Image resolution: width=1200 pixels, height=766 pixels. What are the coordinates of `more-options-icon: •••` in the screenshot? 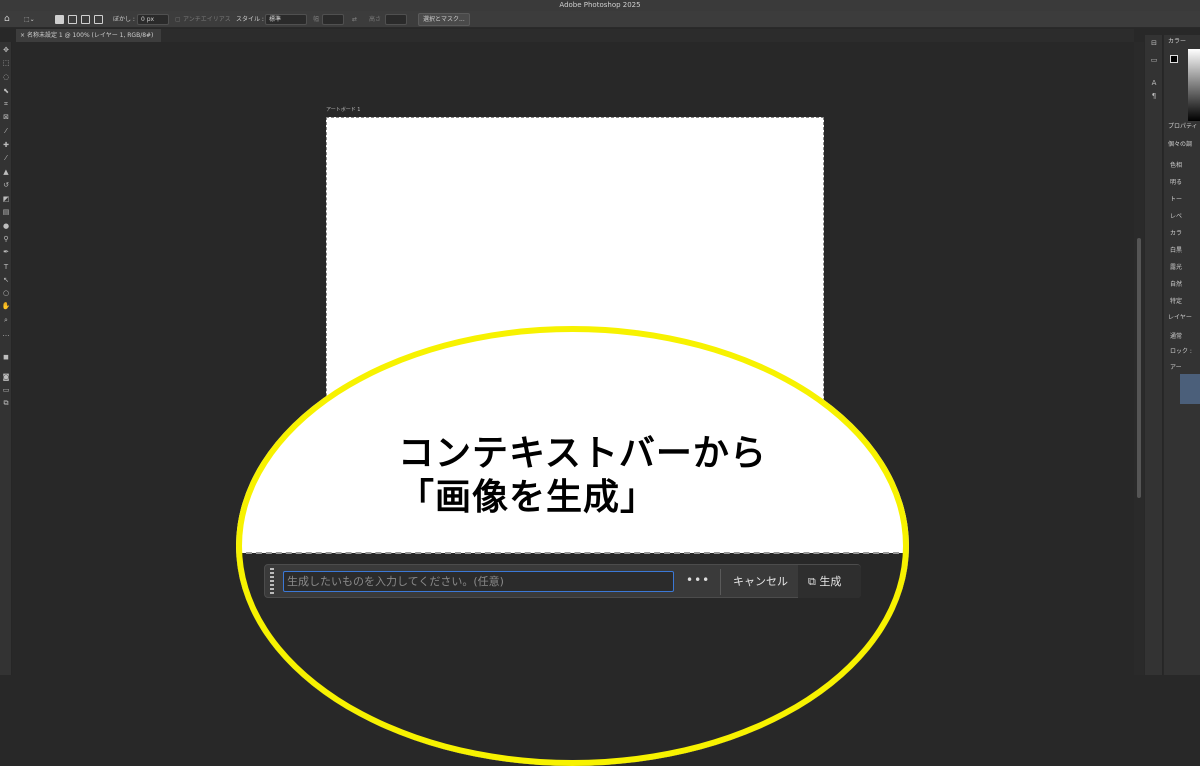 It's located at (698, 580).